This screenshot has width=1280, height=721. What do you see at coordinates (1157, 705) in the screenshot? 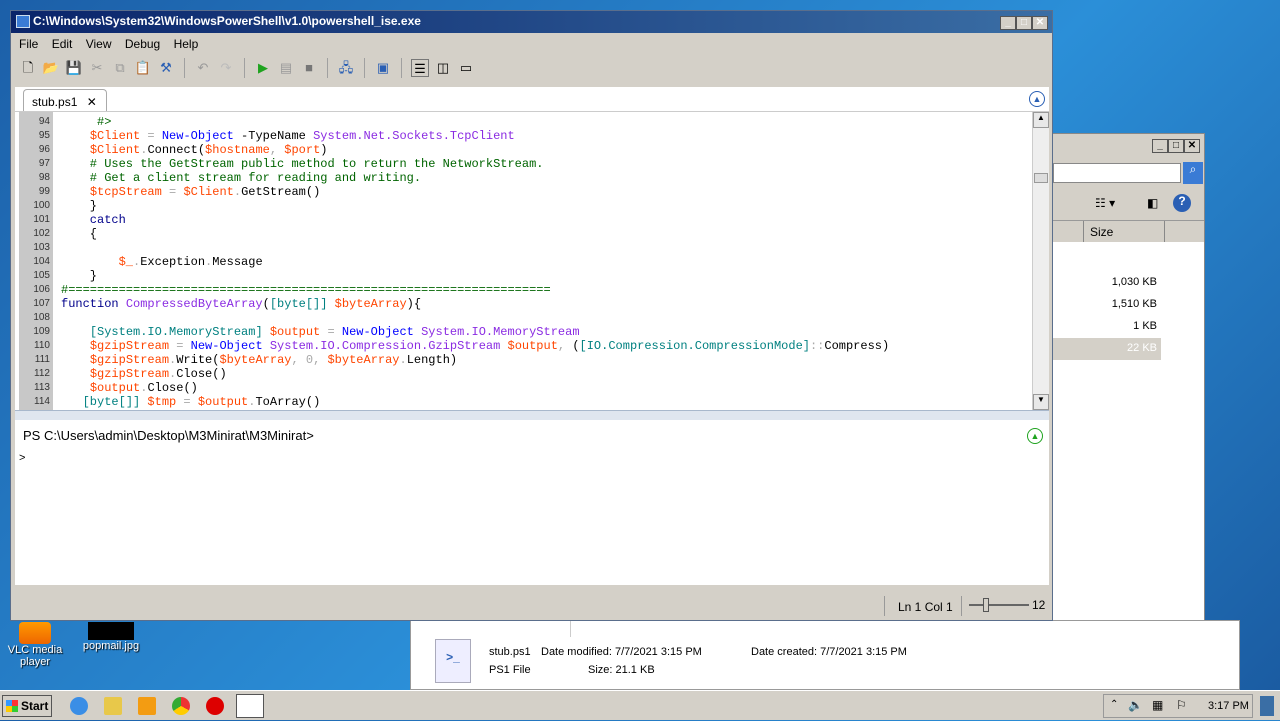
I see `network-icon: ▦` at bounding box center [1157, 705].